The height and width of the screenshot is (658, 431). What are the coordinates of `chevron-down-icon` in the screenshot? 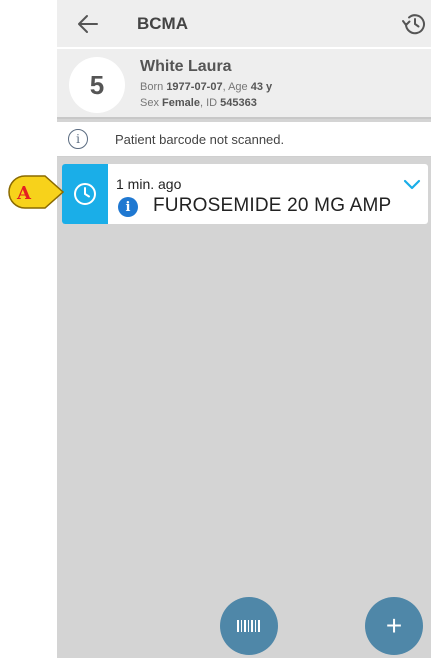 It's located at (412, 184).